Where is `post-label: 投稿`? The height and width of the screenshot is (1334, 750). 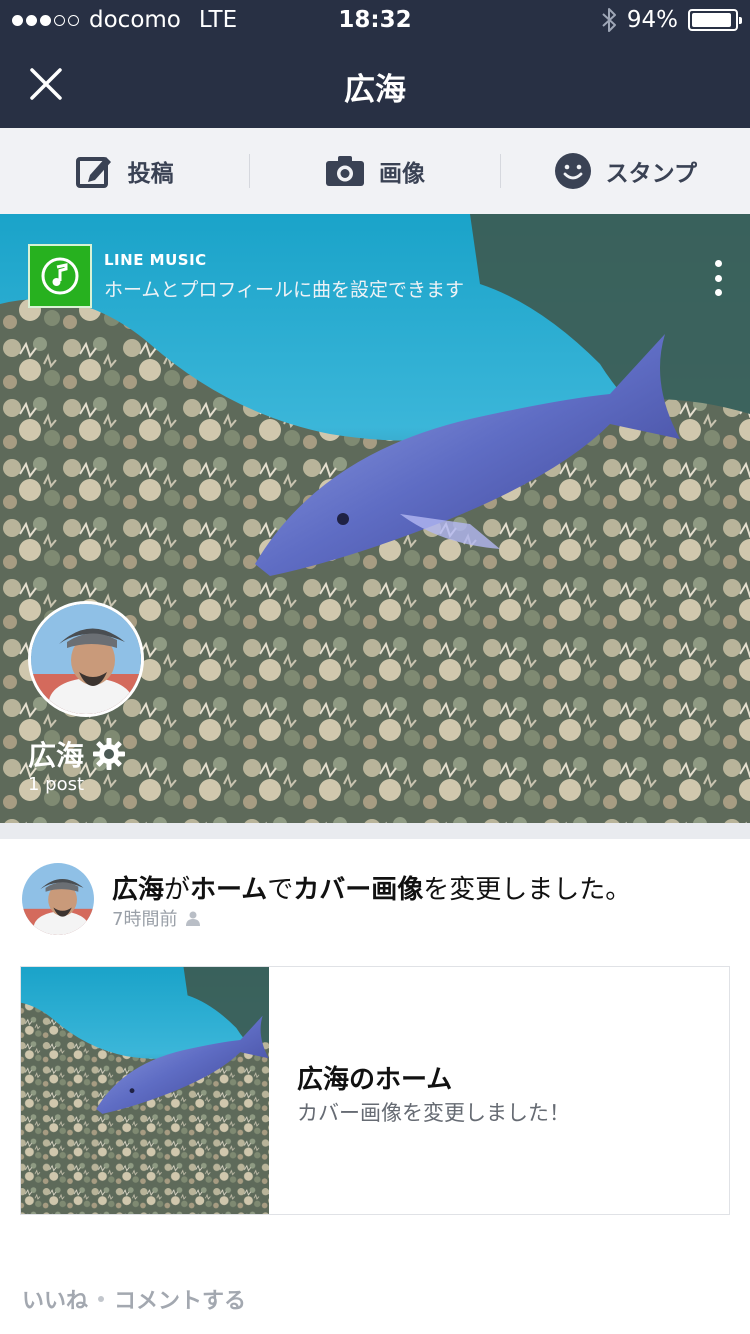 post-label: 投稿 is located at coordinates (150, 174).